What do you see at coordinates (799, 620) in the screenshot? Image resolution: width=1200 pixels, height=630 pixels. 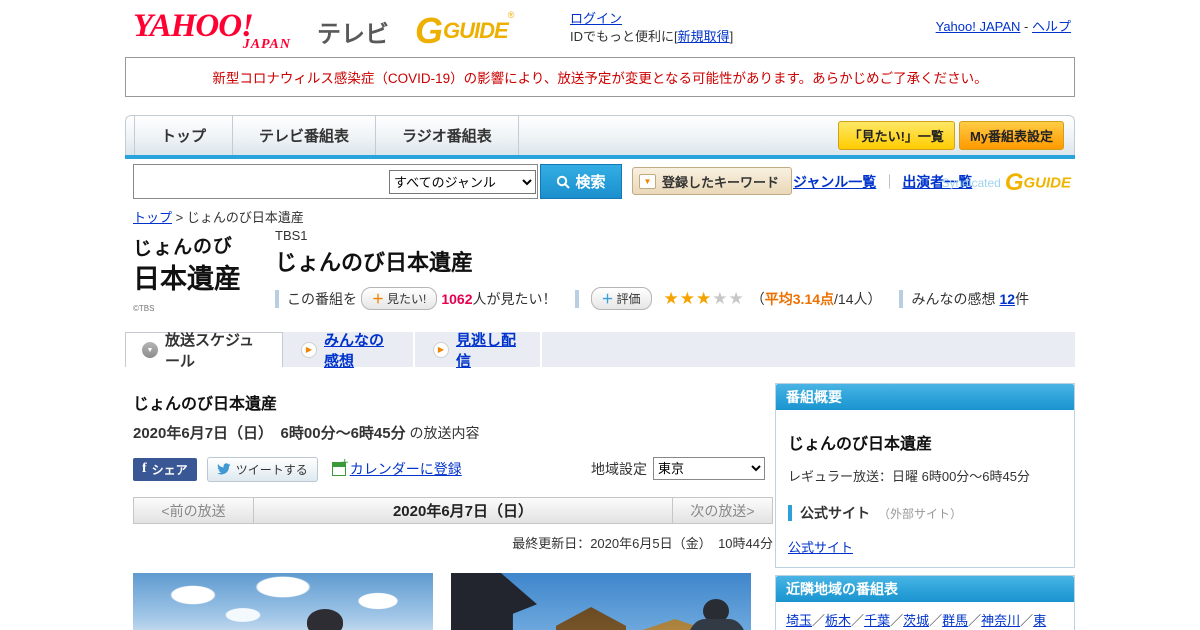 I see `region-link-saitama: 埼玉` at bounding box center [799, 620].